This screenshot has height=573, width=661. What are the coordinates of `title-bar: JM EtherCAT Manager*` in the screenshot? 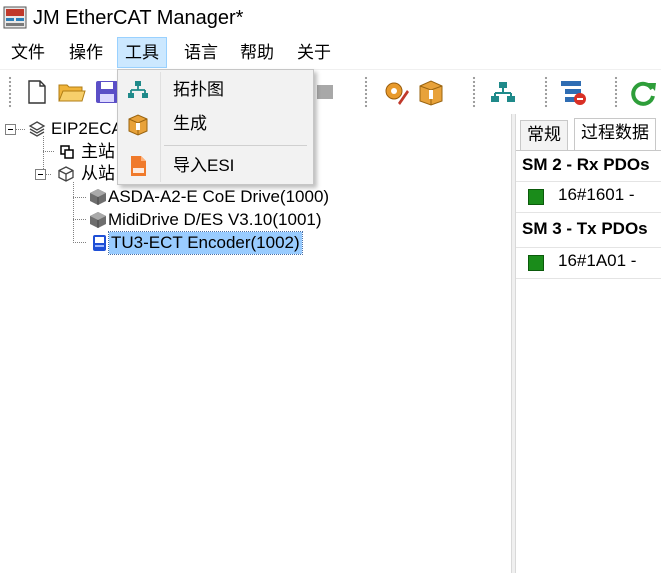 It's located at (330, 18).